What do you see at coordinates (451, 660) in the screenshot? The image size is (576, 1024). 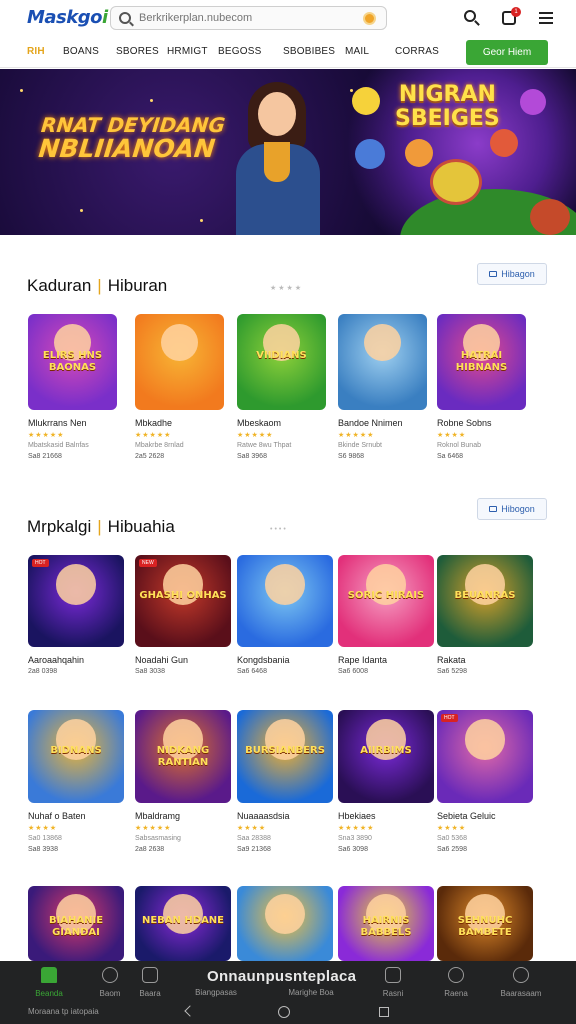 I see `game-title: Rakata` at bounding box center [451, 660].